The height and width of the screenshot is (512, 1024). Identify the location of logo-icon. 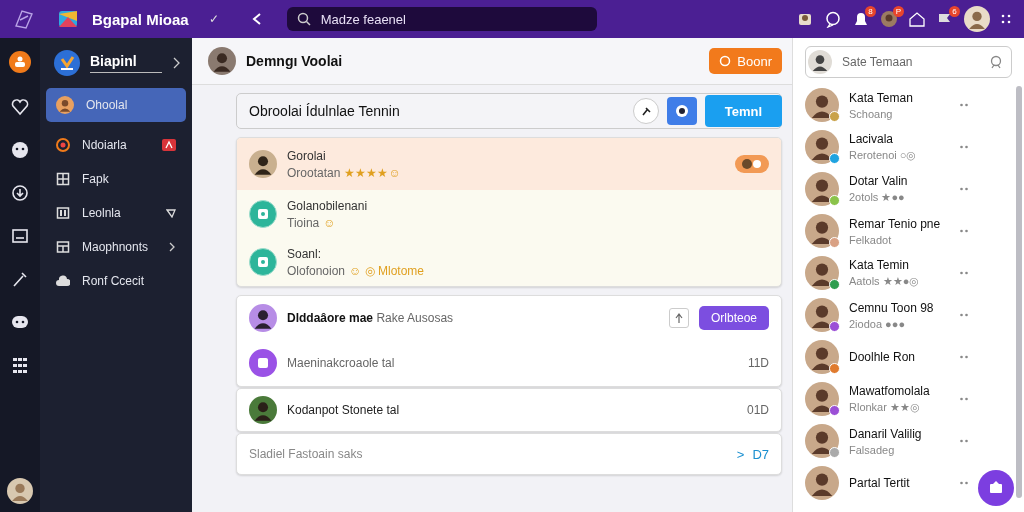
(23, 19).